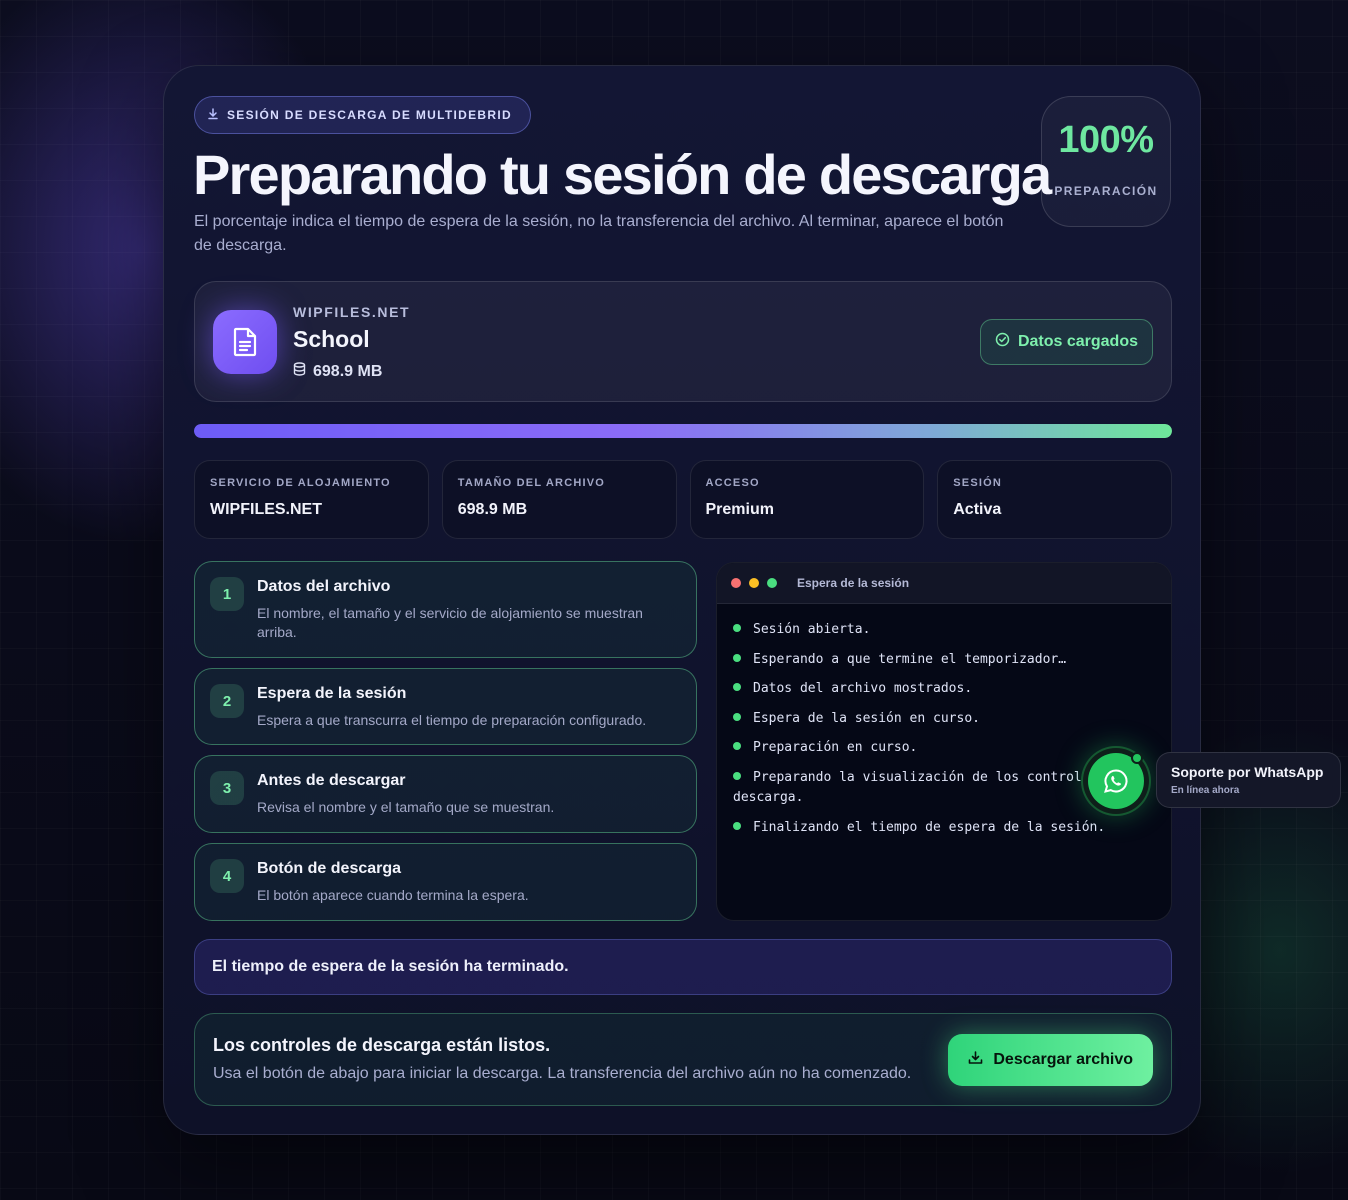 This screenshot has width=1348, height=1200. Describe the element at coordinates (1137, 758) in the screenshot. I see `online-indicator` at that location.